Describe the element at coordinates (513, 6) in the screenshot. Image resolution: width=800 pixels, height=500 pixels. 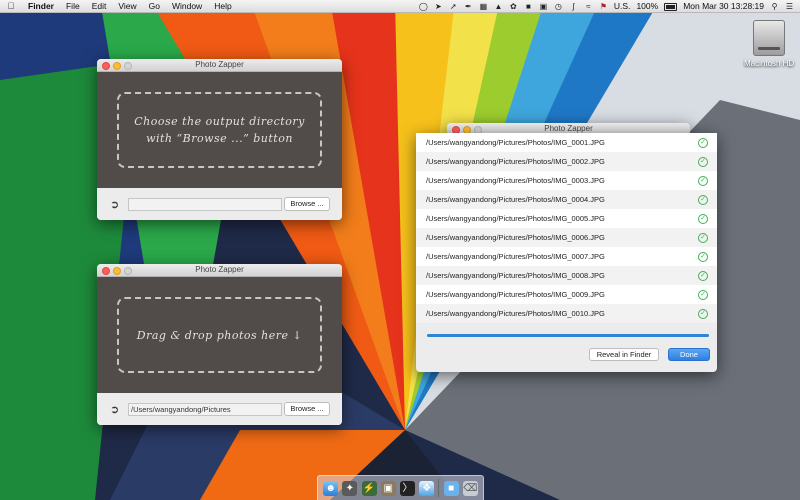
I see `leaf-icon: ✿` at that location.